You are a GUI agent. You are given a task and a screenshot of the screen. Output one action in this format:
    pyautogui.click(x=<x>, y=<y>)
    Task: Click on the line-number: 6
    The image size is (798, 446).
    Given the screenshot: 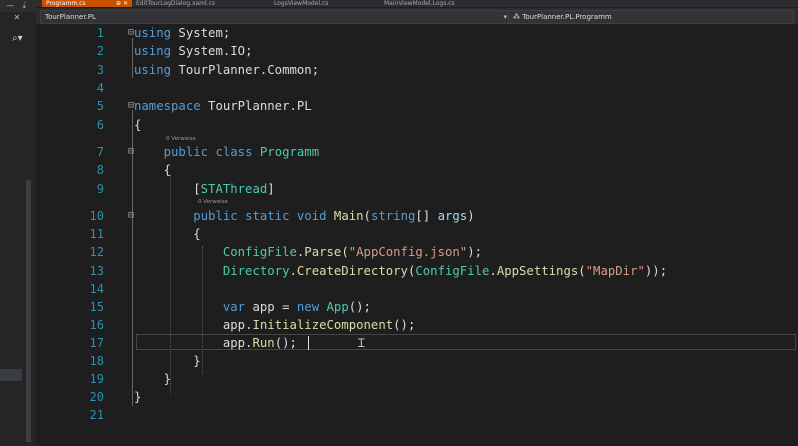 What is the action you would take?
    pyautogui.click(x=100, y=125)
    